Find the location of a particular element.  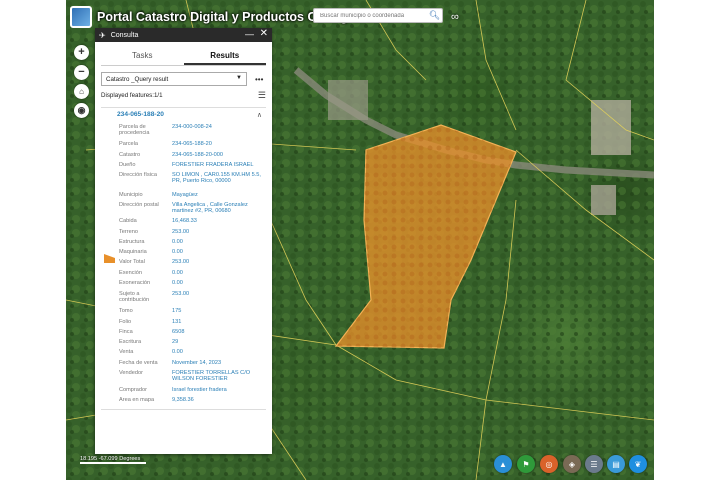

attr-key: Dirección física is located at coordinates (138, 175).